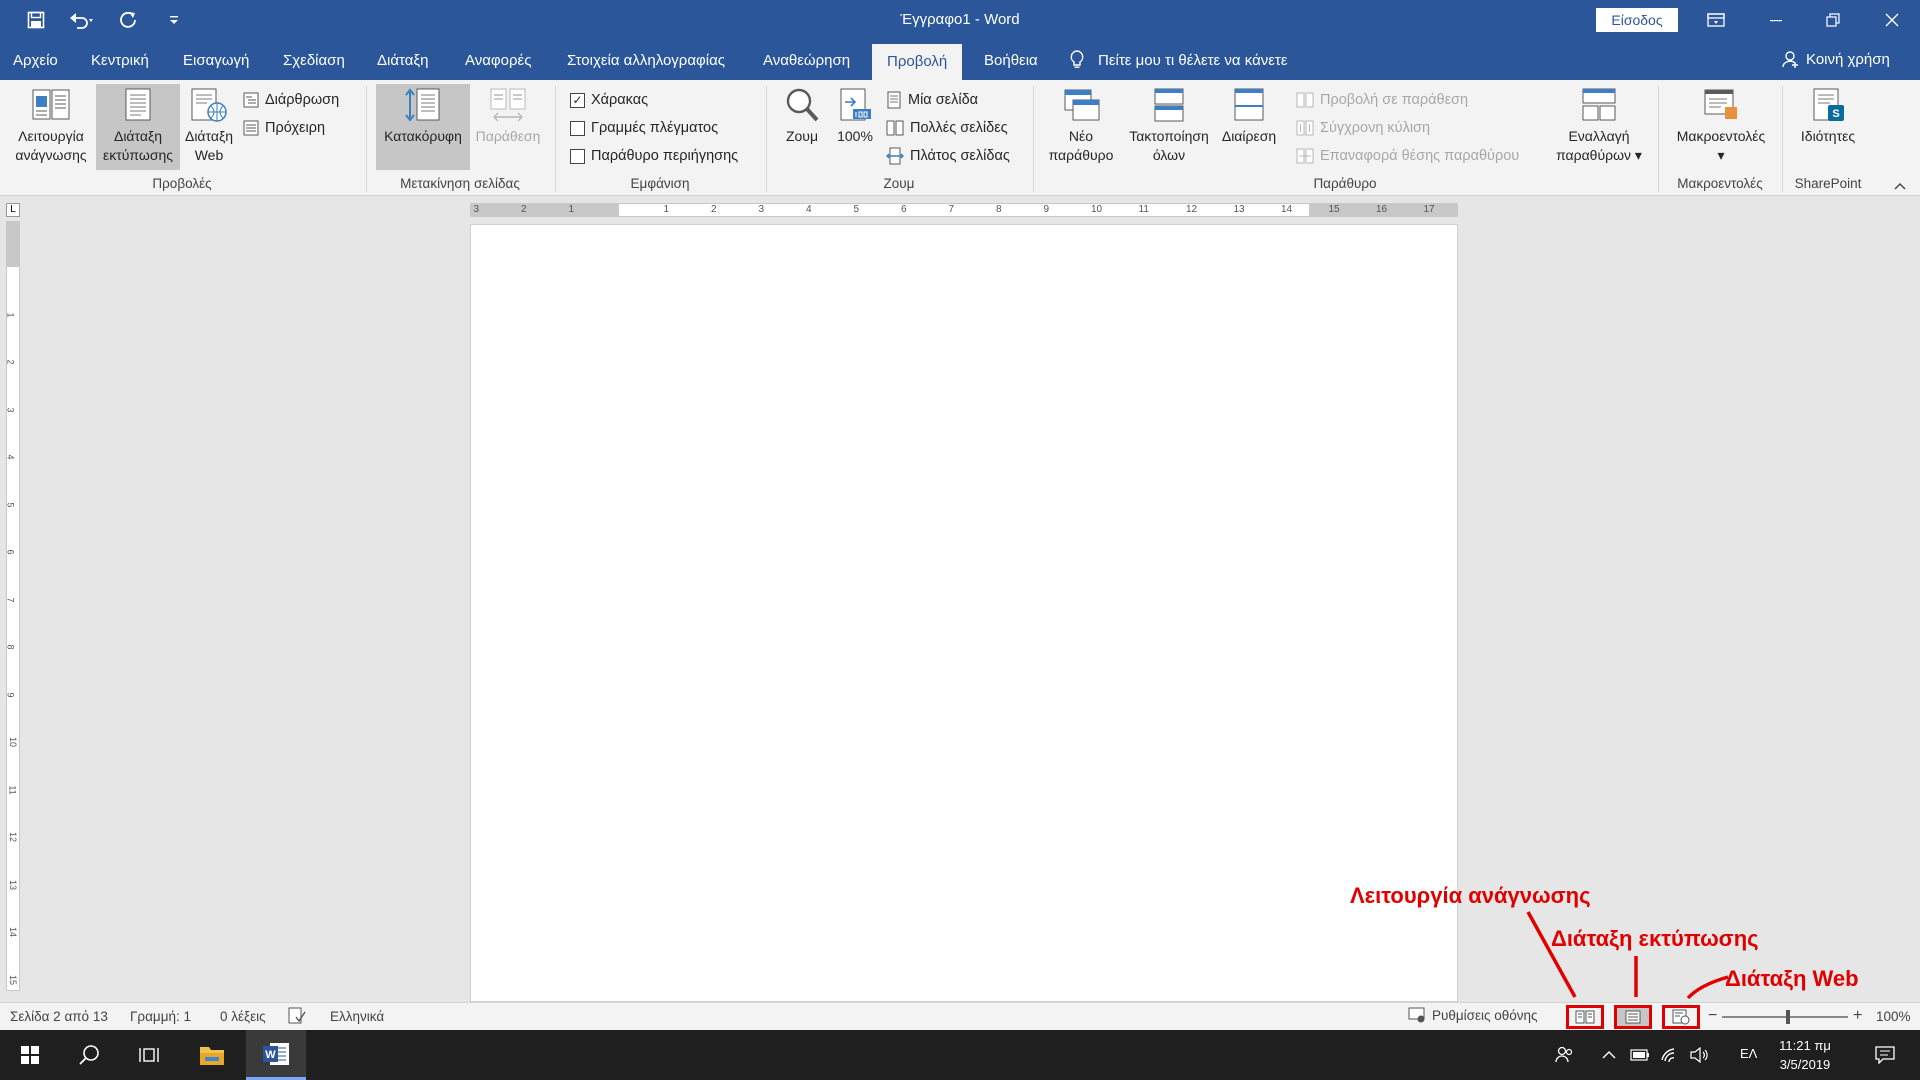 The height and width of the screenshot is (1080, 1920). I want to click on gridlines-label: Γραμμές πλέγματος, so click(655, 128).